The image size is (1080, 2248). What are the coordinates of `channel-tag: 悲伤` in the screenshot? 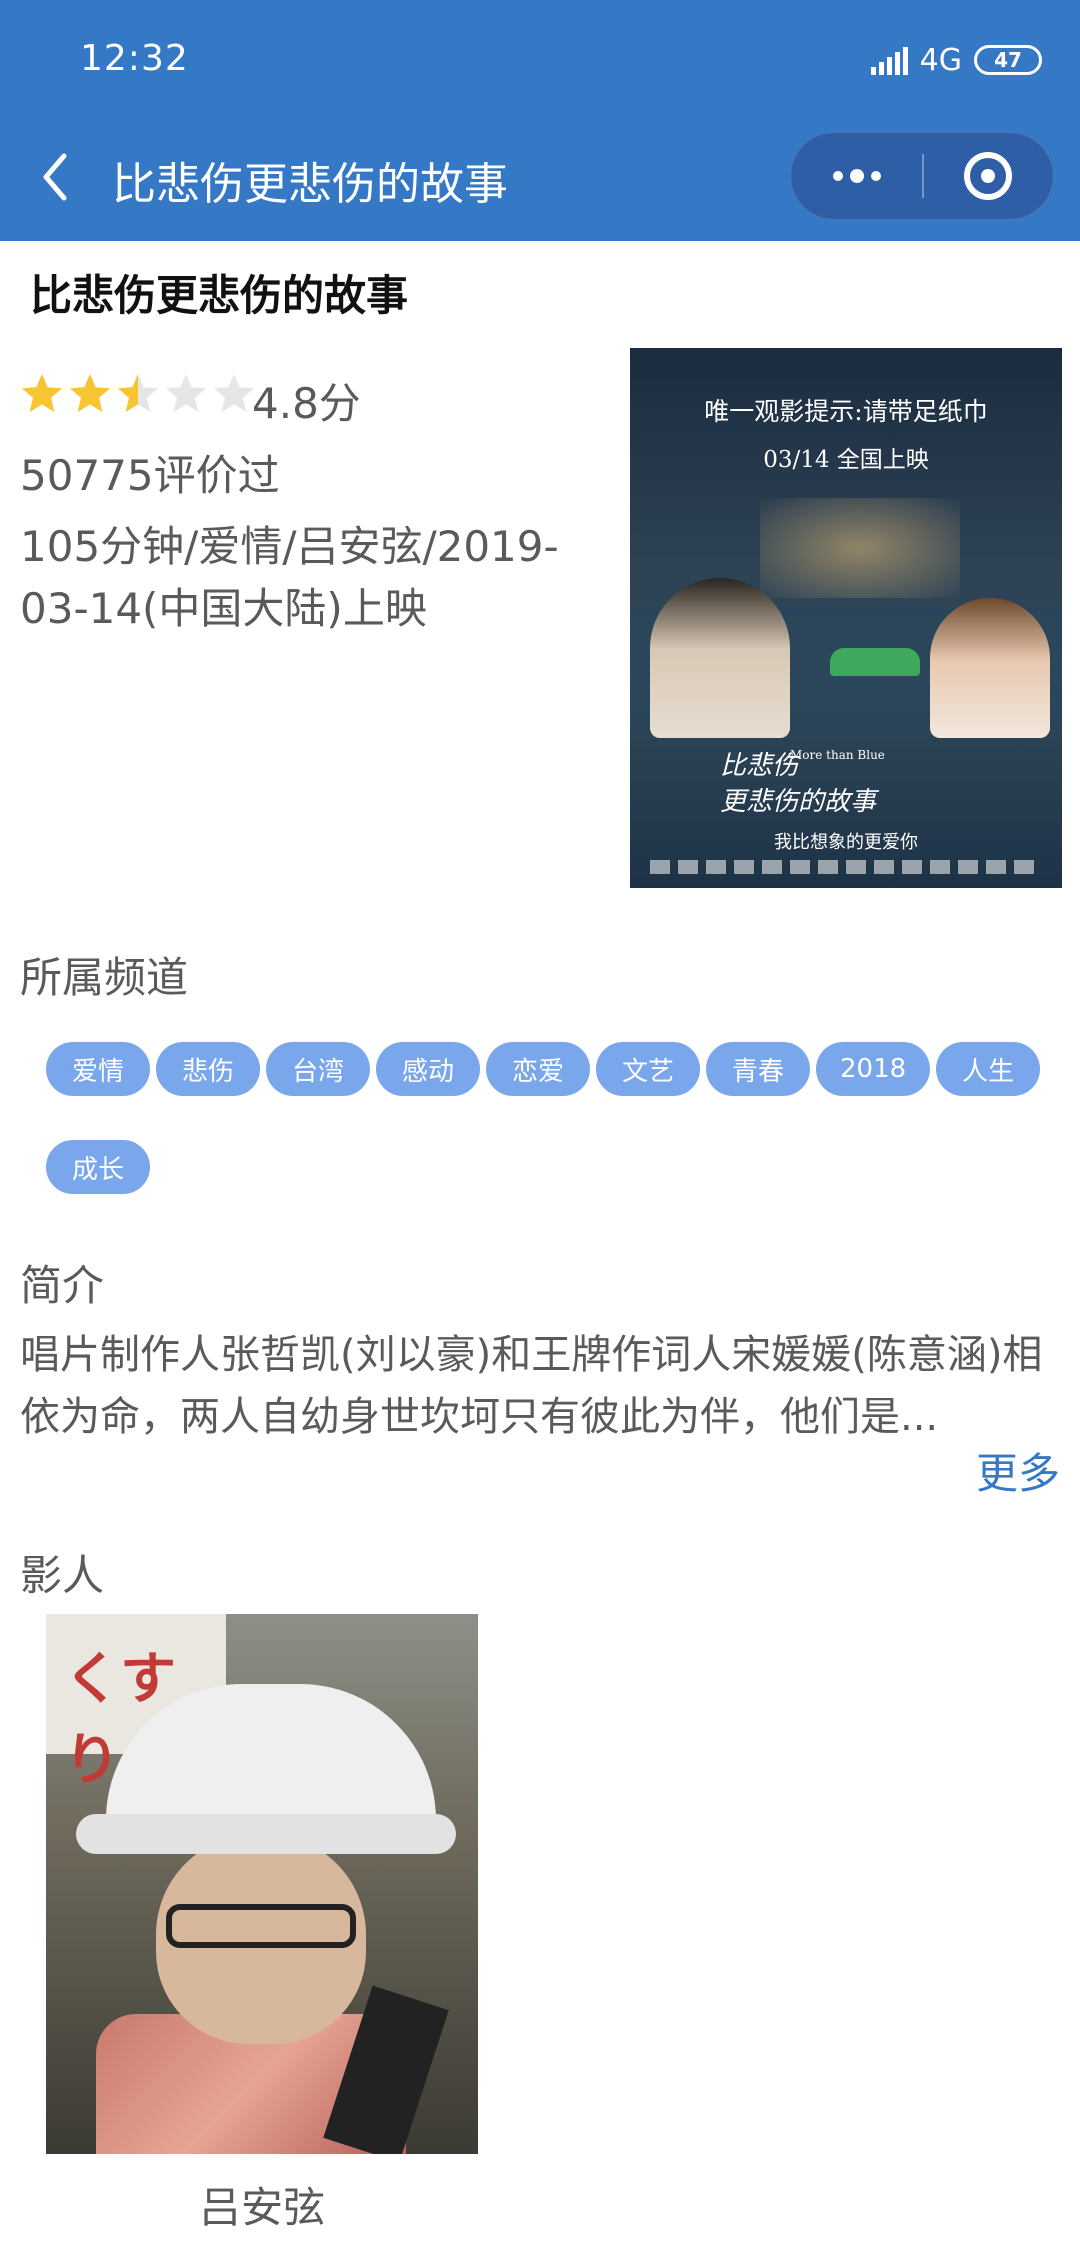 It's located at (208, 1069).